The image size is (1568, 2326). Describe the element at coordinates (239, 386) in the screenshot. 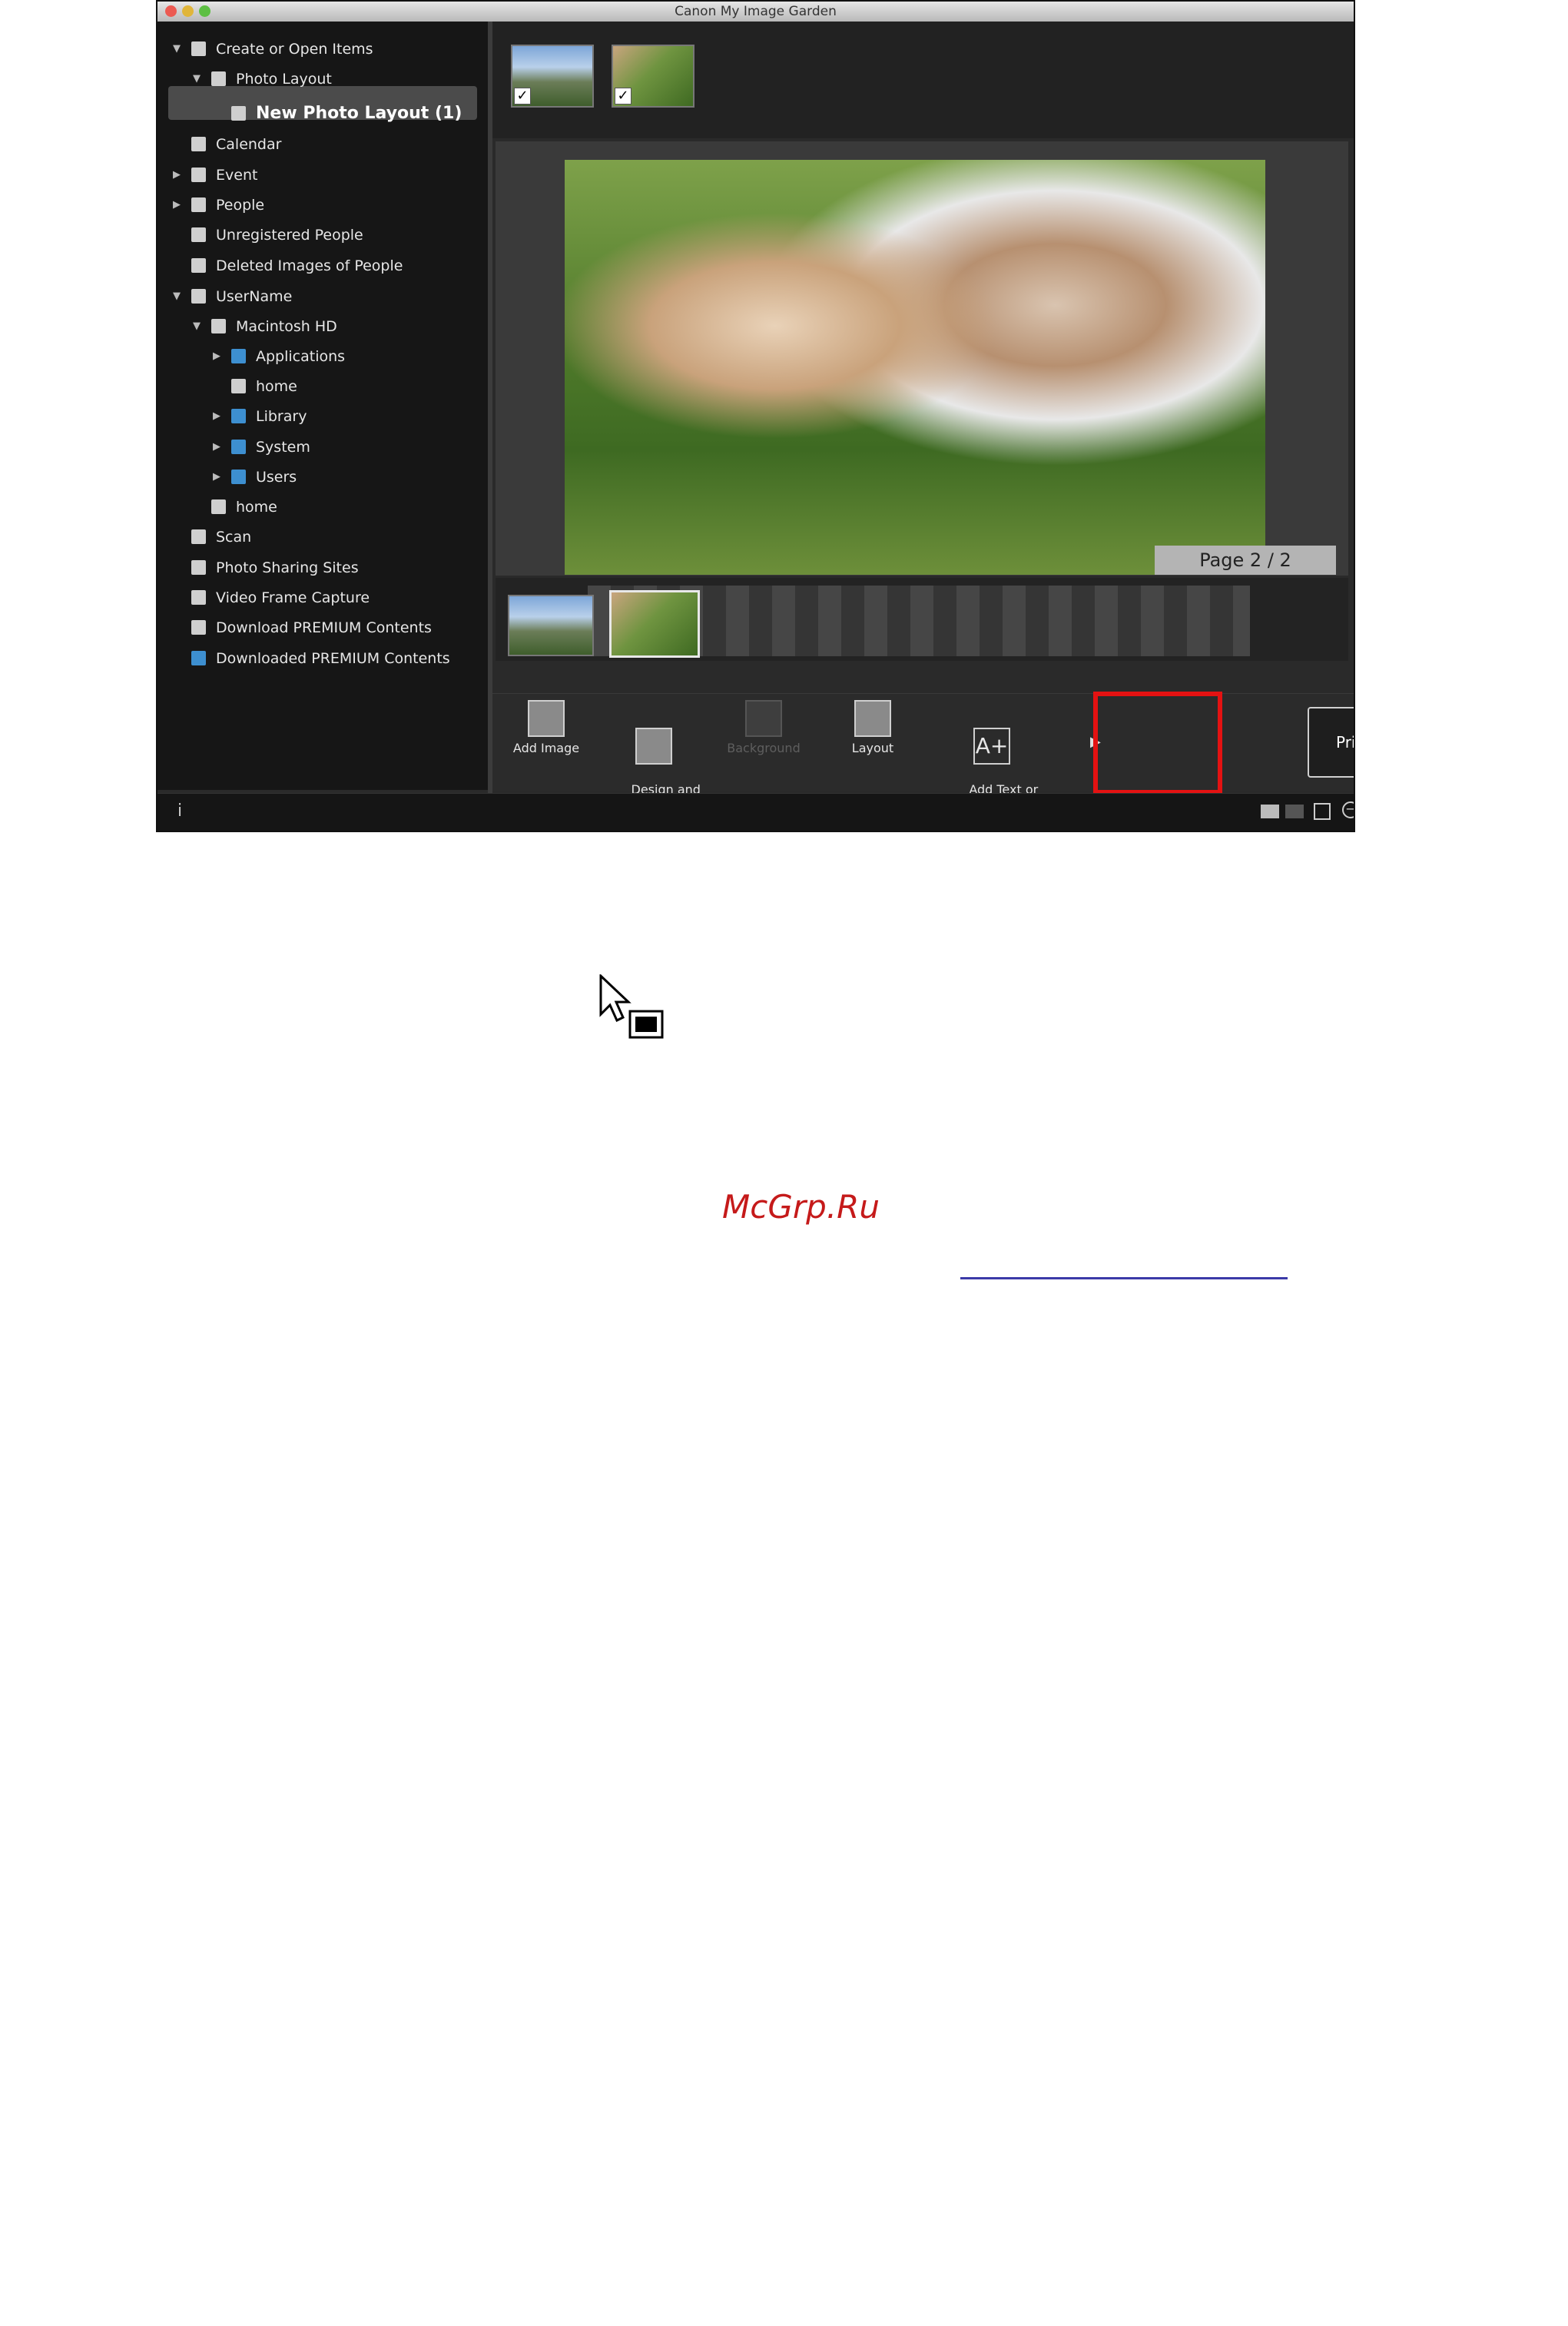

I see `home-icon` at that location.